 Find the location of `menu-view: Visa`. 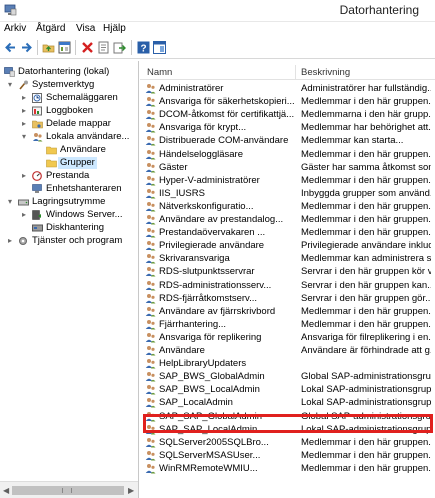

menu-view: Visa is located at coordinates (85, 28).